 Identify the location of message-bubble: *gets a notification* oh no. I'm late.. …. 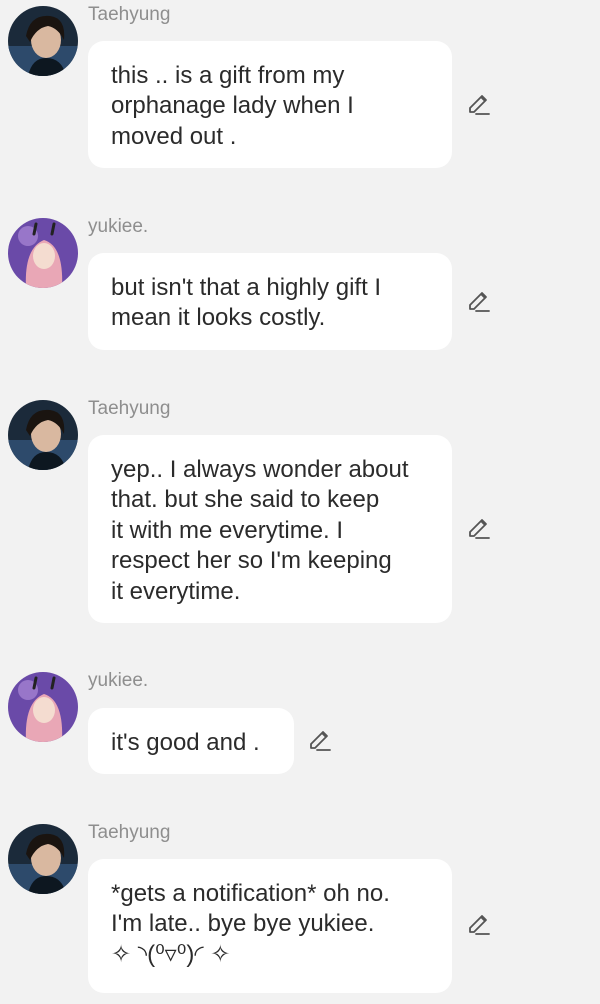
(270, 926).